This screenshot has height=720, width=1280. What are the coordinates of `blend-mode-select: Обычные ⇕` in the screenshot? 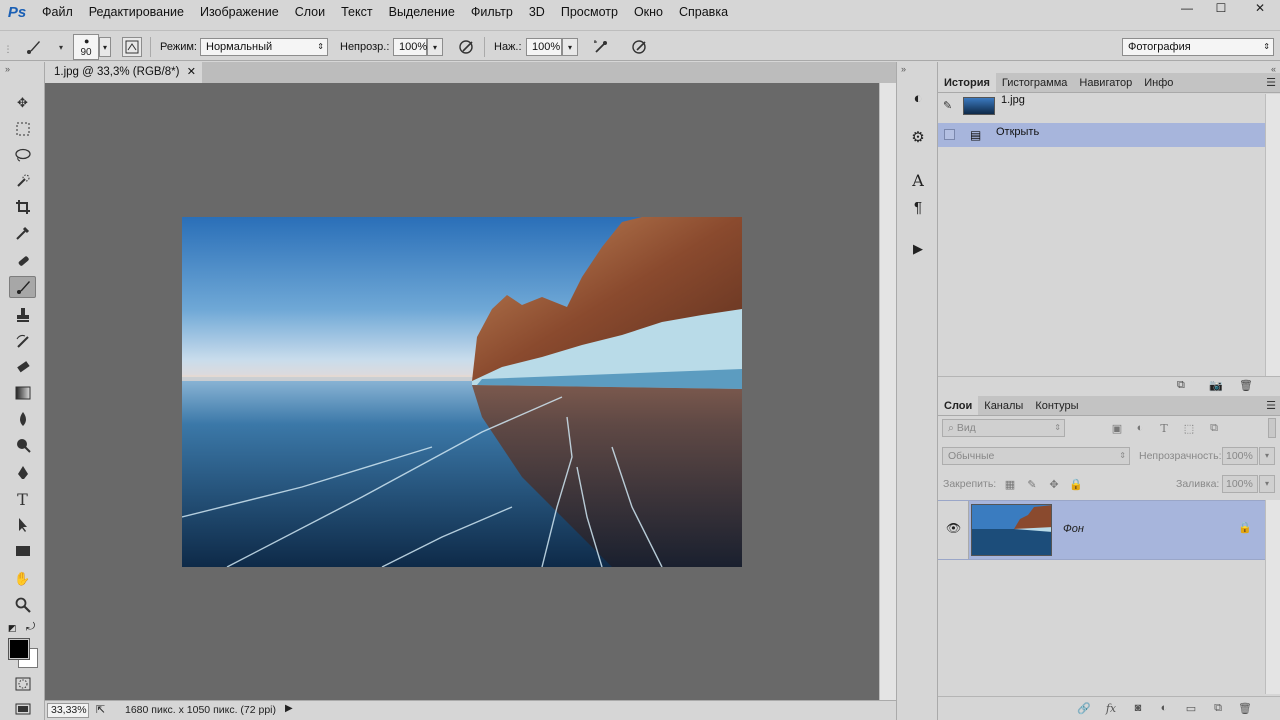 It's located at (1036, 456).